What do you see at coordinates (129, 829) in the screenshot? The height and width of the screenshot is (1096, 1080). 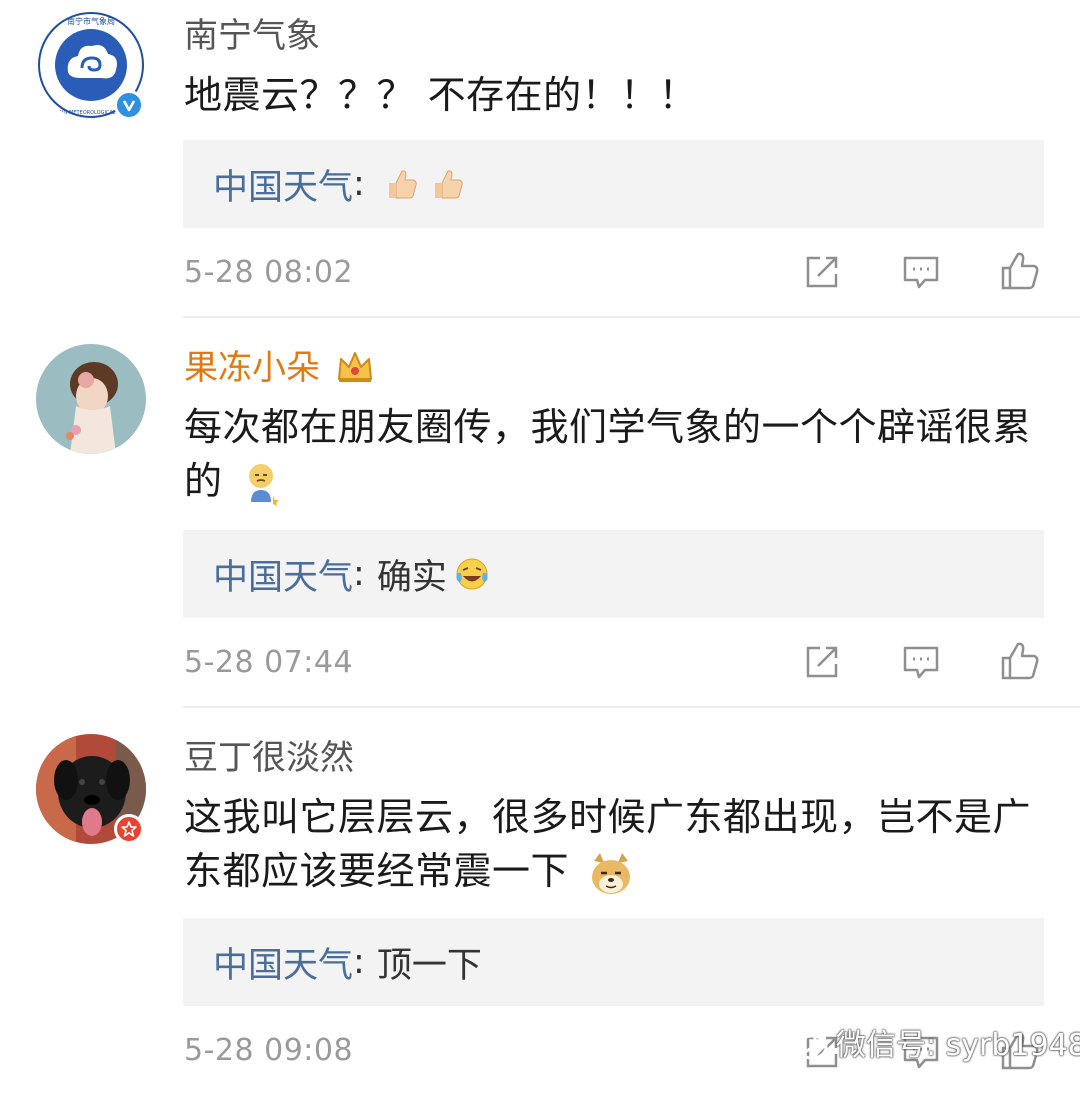 I see `red-star-badge-icon` at bounding box center [129, 829].